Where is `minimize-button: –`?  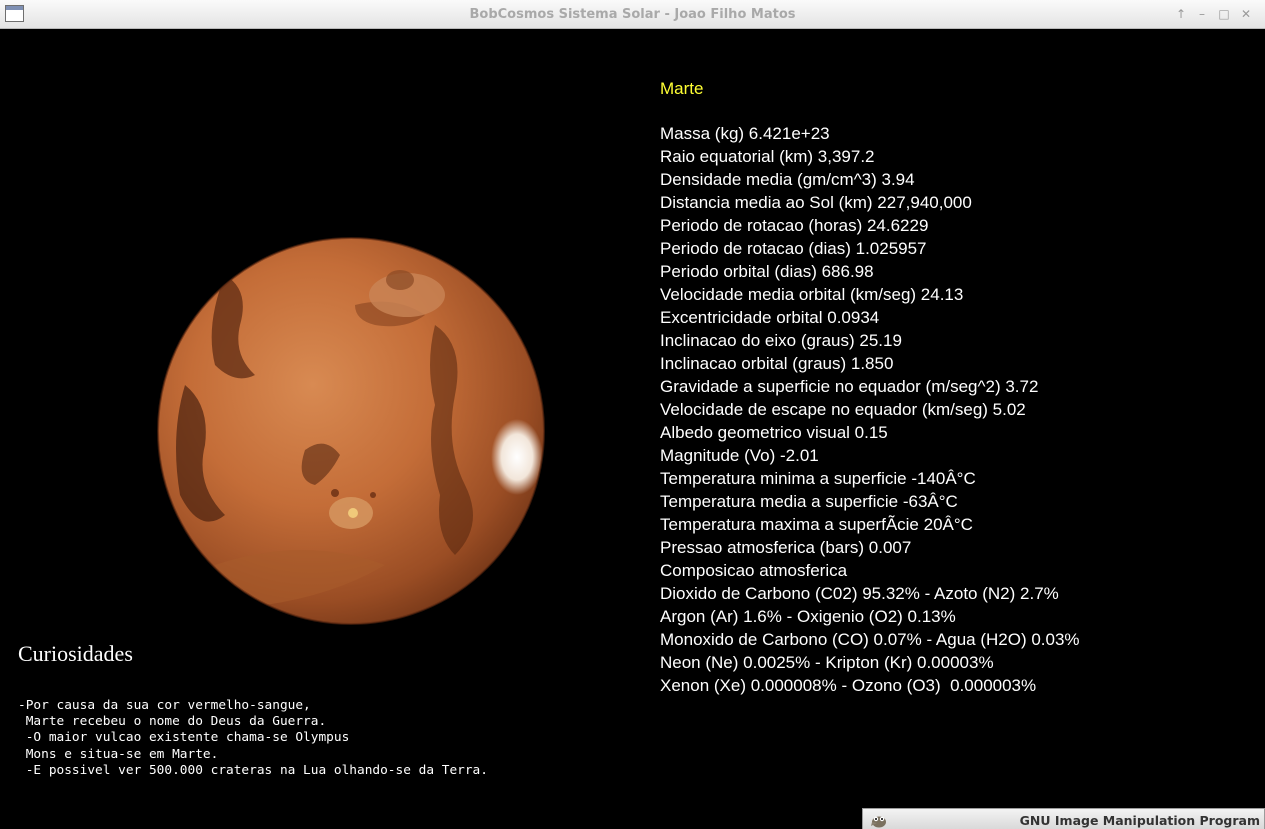 minimize-button: – is located at coordinates (1202, 14).